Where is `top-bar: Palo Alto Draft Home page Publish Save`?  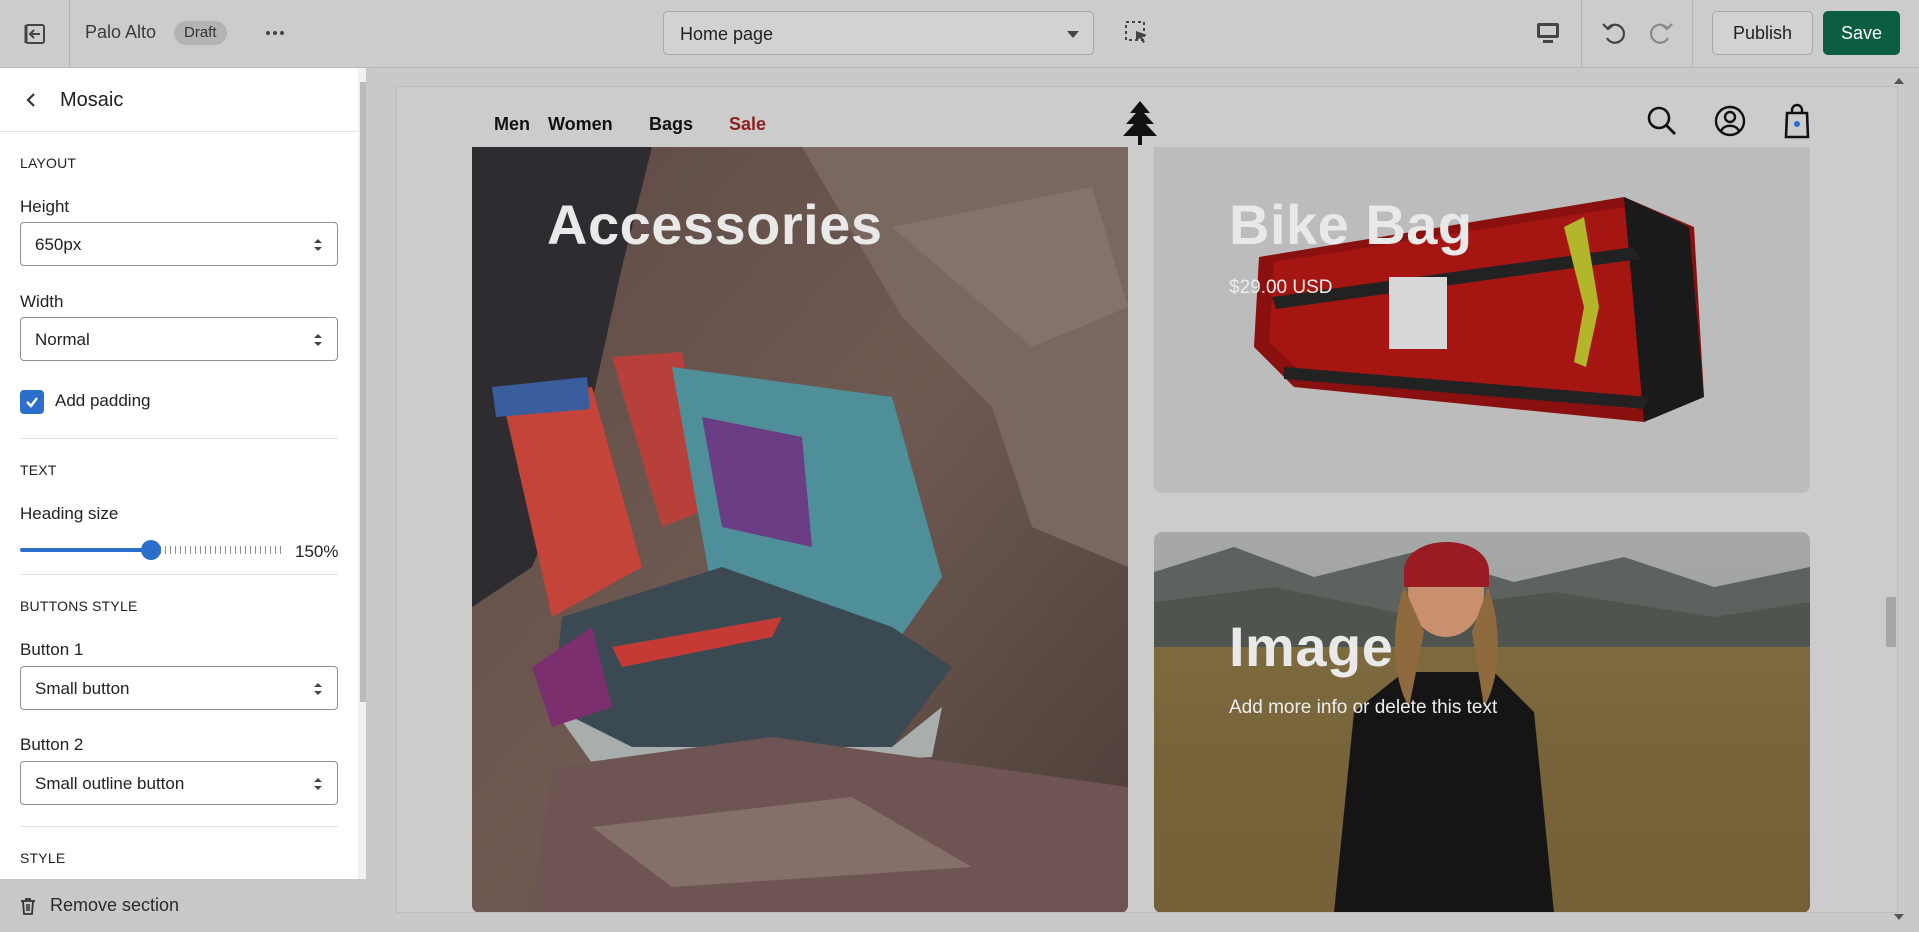 top-bar: Palo Alto Draft Home page Publish Save is located at coordinates (959, 34).